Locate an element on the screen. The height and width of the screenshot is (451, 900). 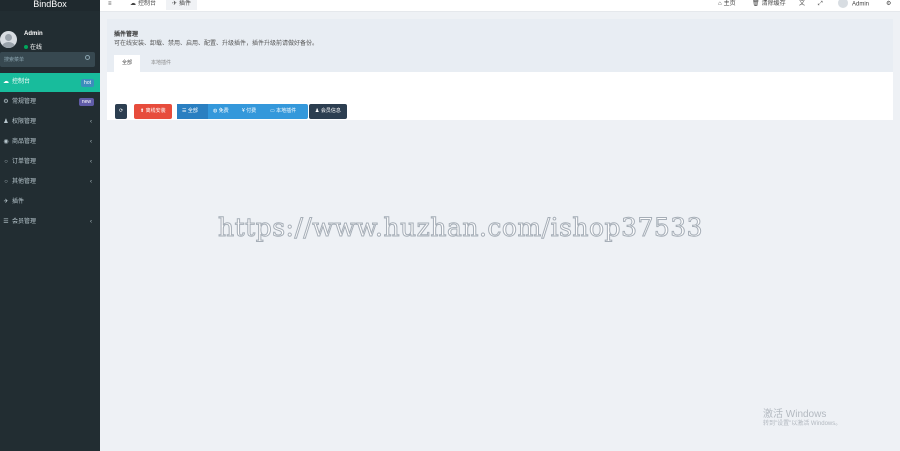
sidebar-search-placeholder: 搜索菜单 is located at coordinates (14, 60).